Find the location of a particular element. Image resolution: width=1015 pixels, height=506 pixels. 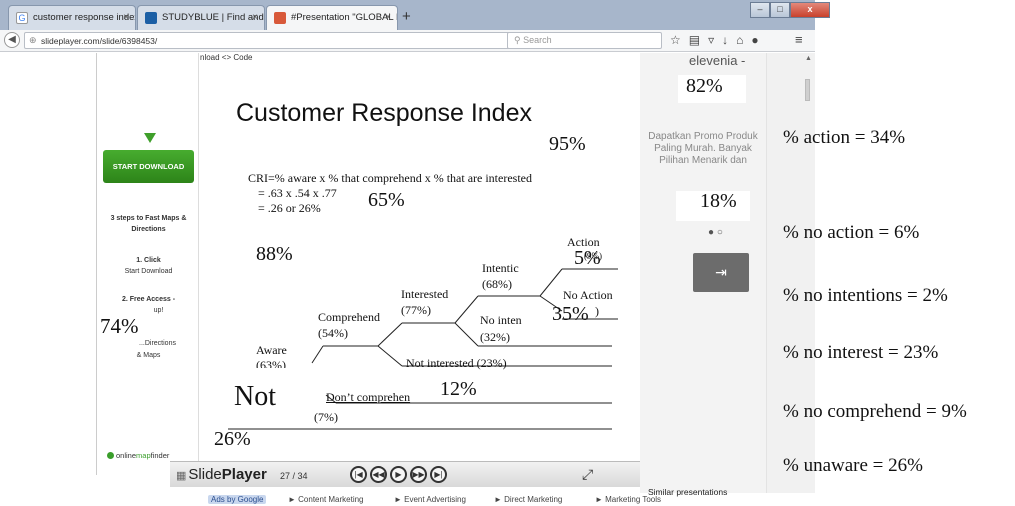

brand-part: map is located at coordinates (143, 455).